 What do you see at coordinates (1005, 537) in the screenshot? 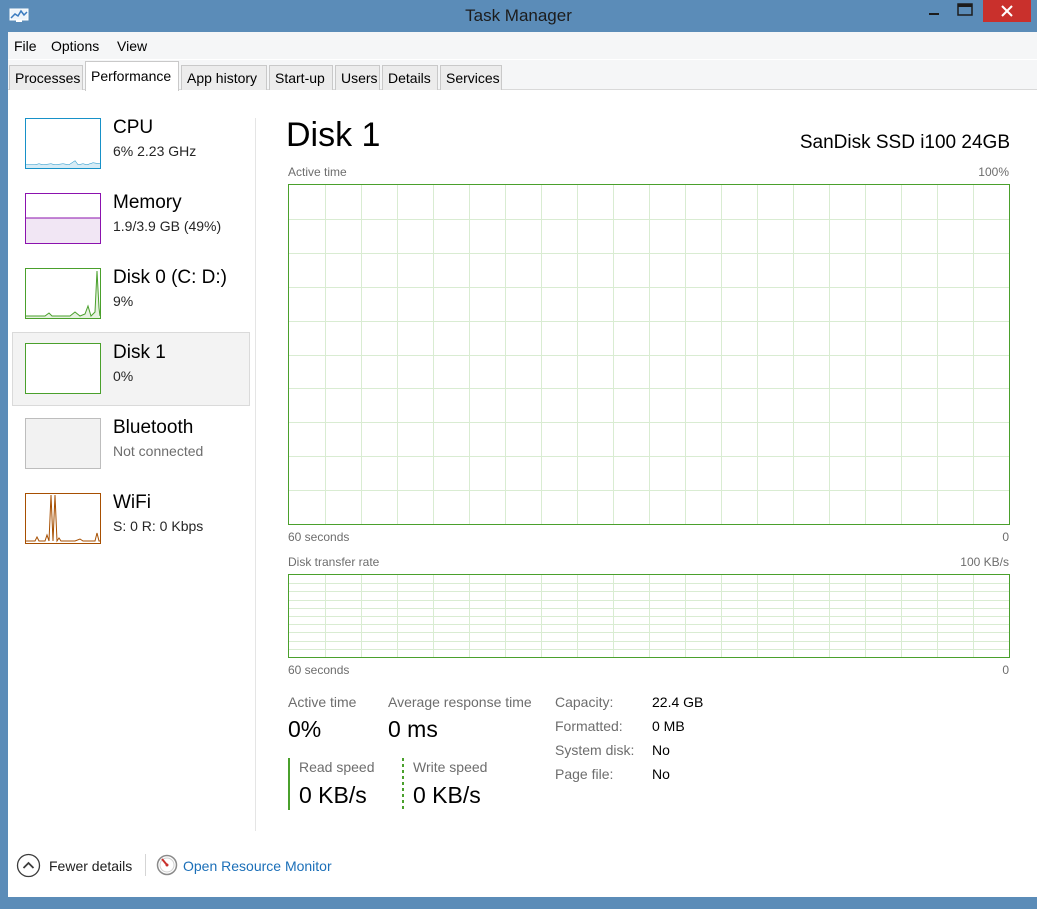
I see `active-time-graph-min: 0` at bounding box center [1005, 537].